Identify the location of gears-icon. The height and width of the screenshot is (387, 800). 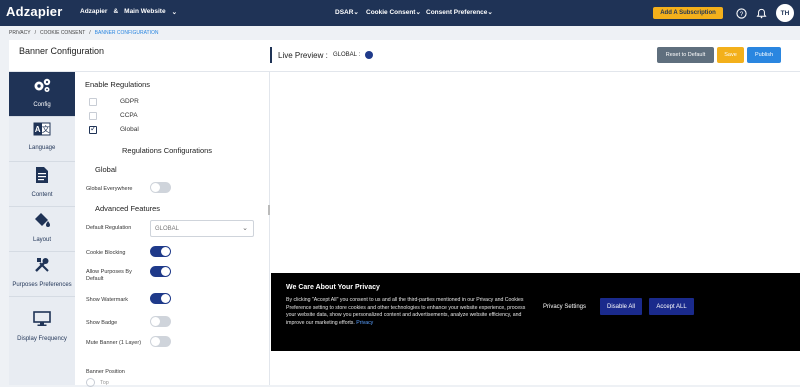
(42, 87).